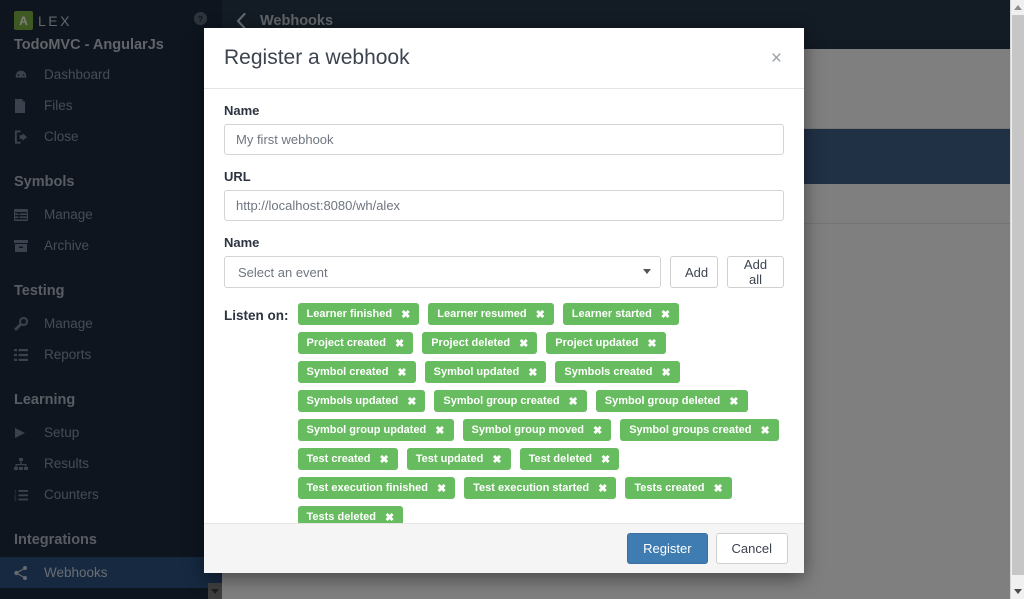 The width and height of the screenshot is (1024, 599). I want to click on close-icon: ×, so click(776, 58).